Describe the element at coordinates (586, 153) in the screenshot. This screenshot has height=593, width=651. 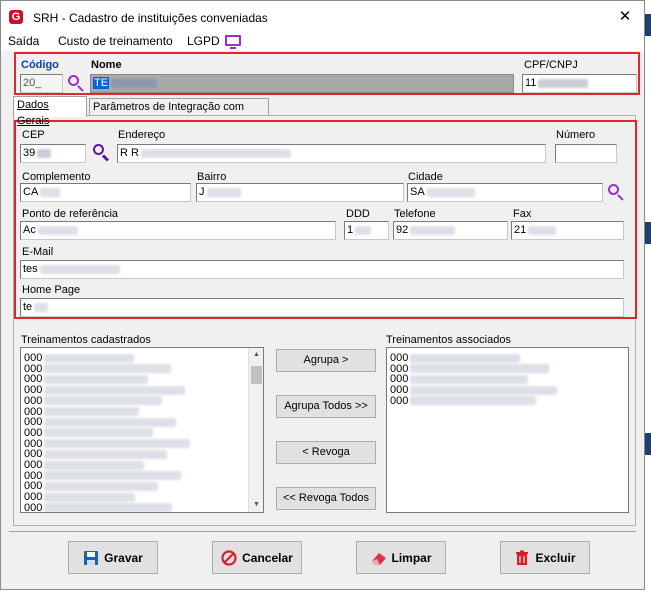
I see `numero-input` at that location.